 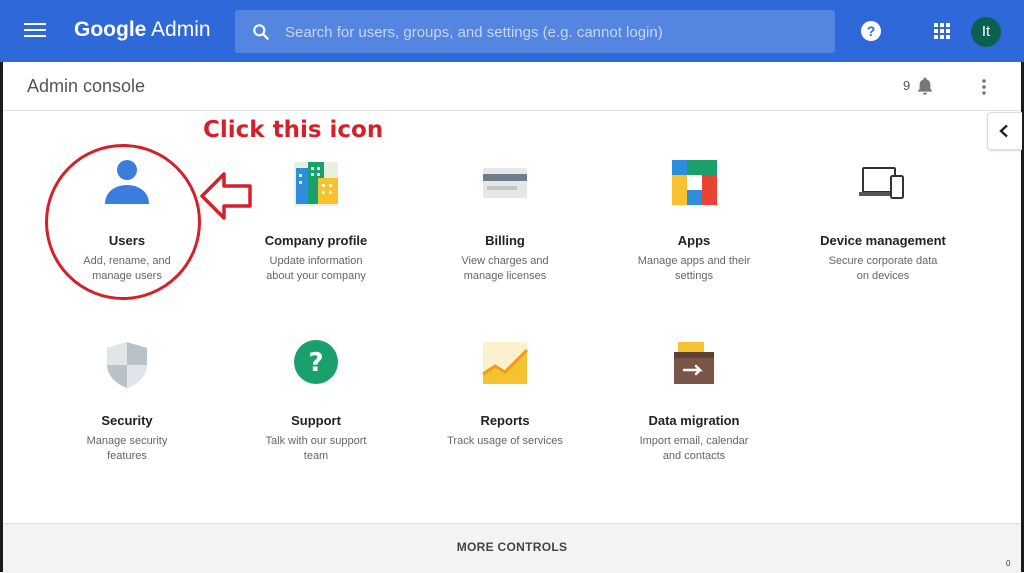 I want to click on annotation-label: Click this icon, so click(x=293, y=130).